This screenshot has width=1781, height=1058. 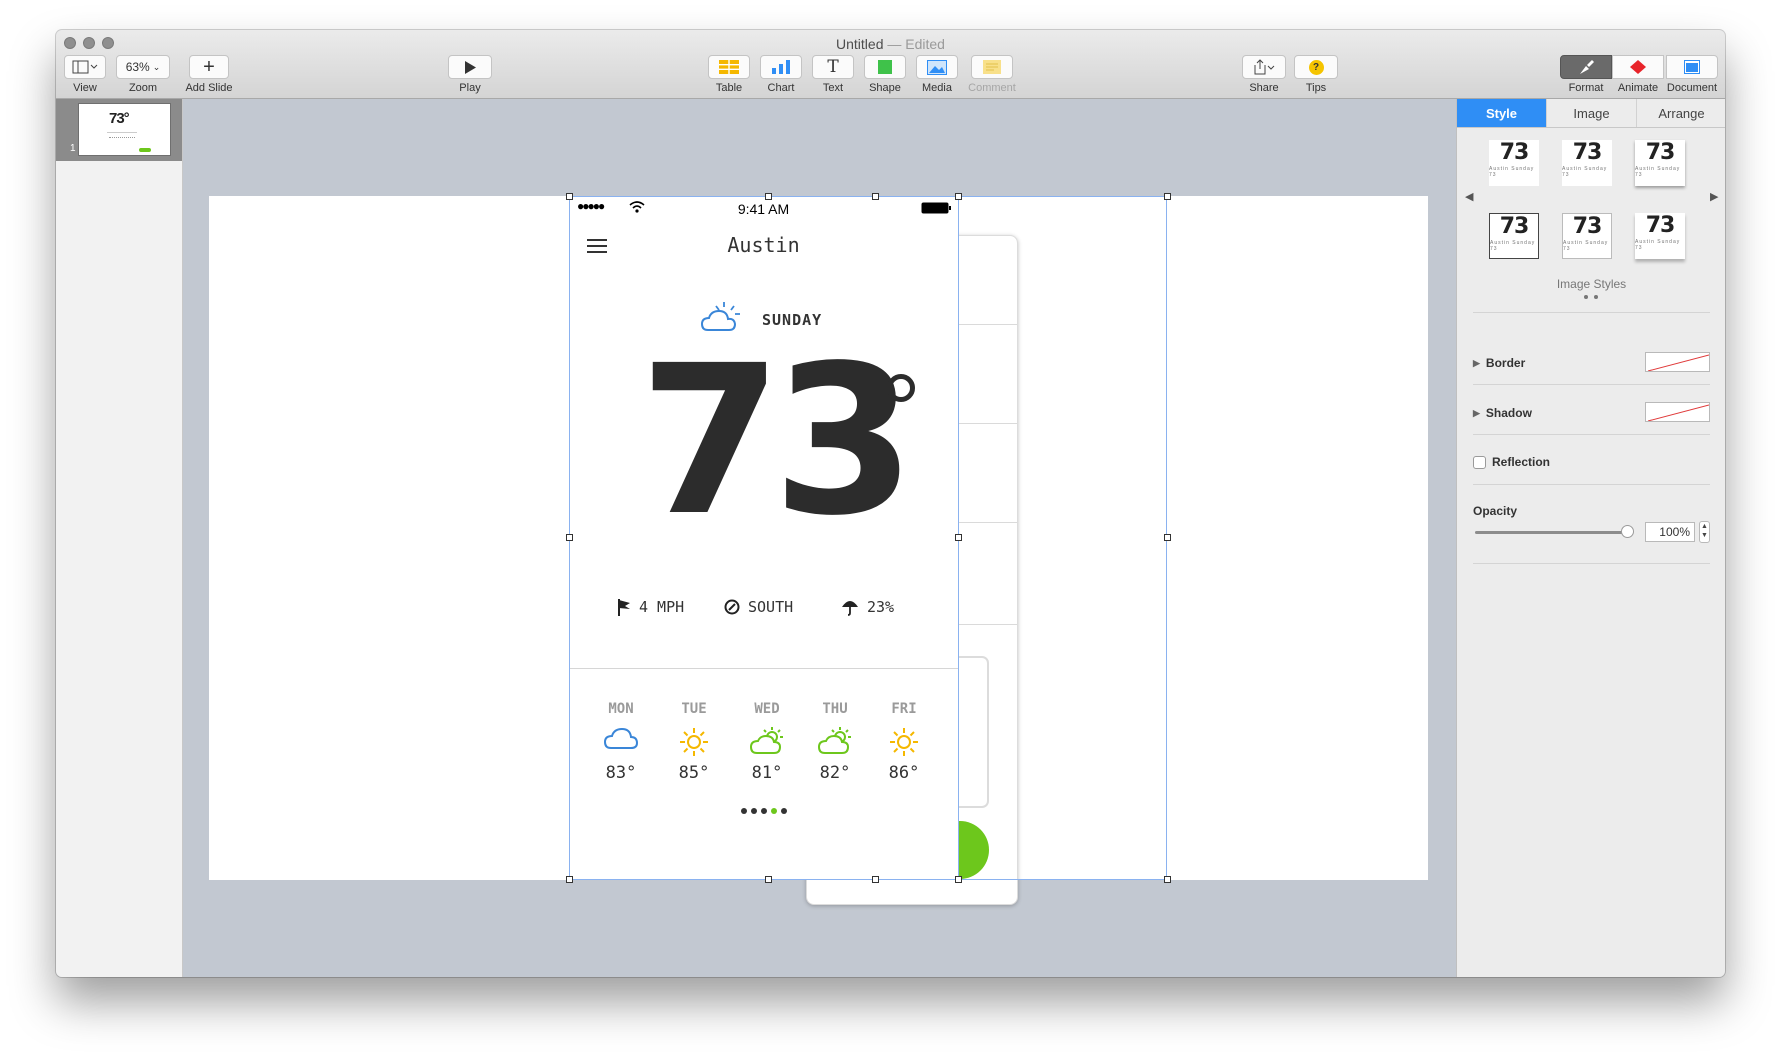 What do you see at coordinates (773, 811) in the screenshot?
I see `page-dot-active` at bounding box center [773, 811].